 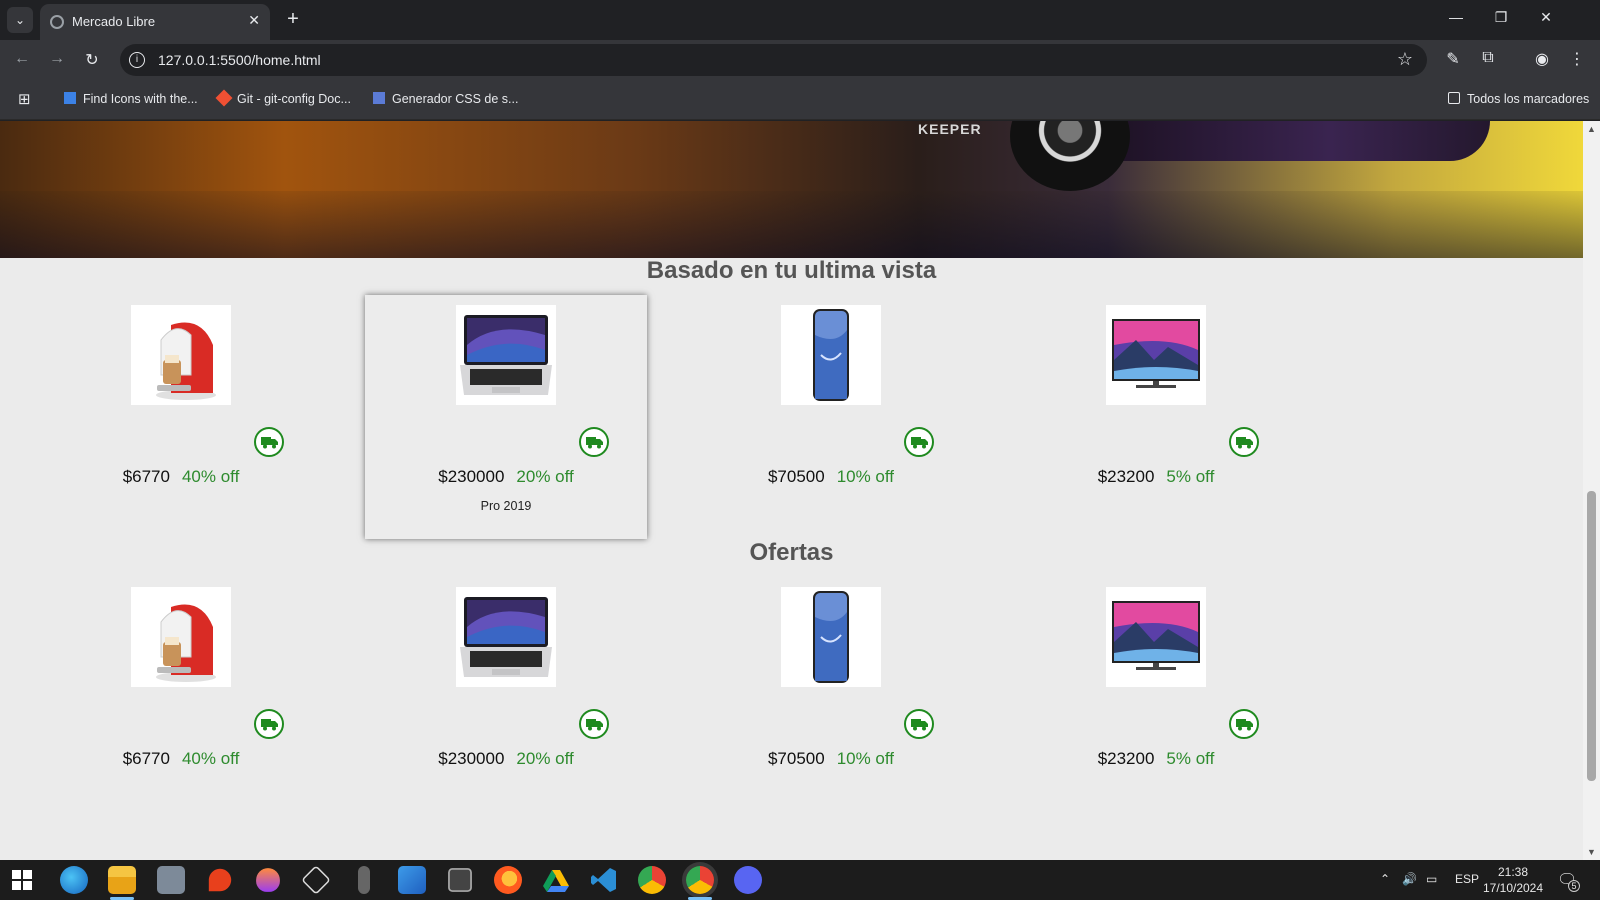 What do you see at coordinates (239, 60) in the screenshot?
I see `url-text: 127.0.0.1:5500/home.html` at bounding box center [239, 60].